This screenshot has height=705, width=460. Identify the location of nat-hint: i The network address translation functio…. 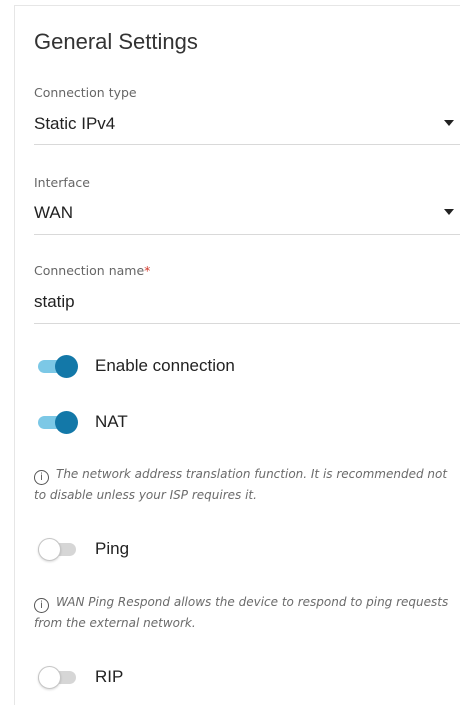
(244, 485).